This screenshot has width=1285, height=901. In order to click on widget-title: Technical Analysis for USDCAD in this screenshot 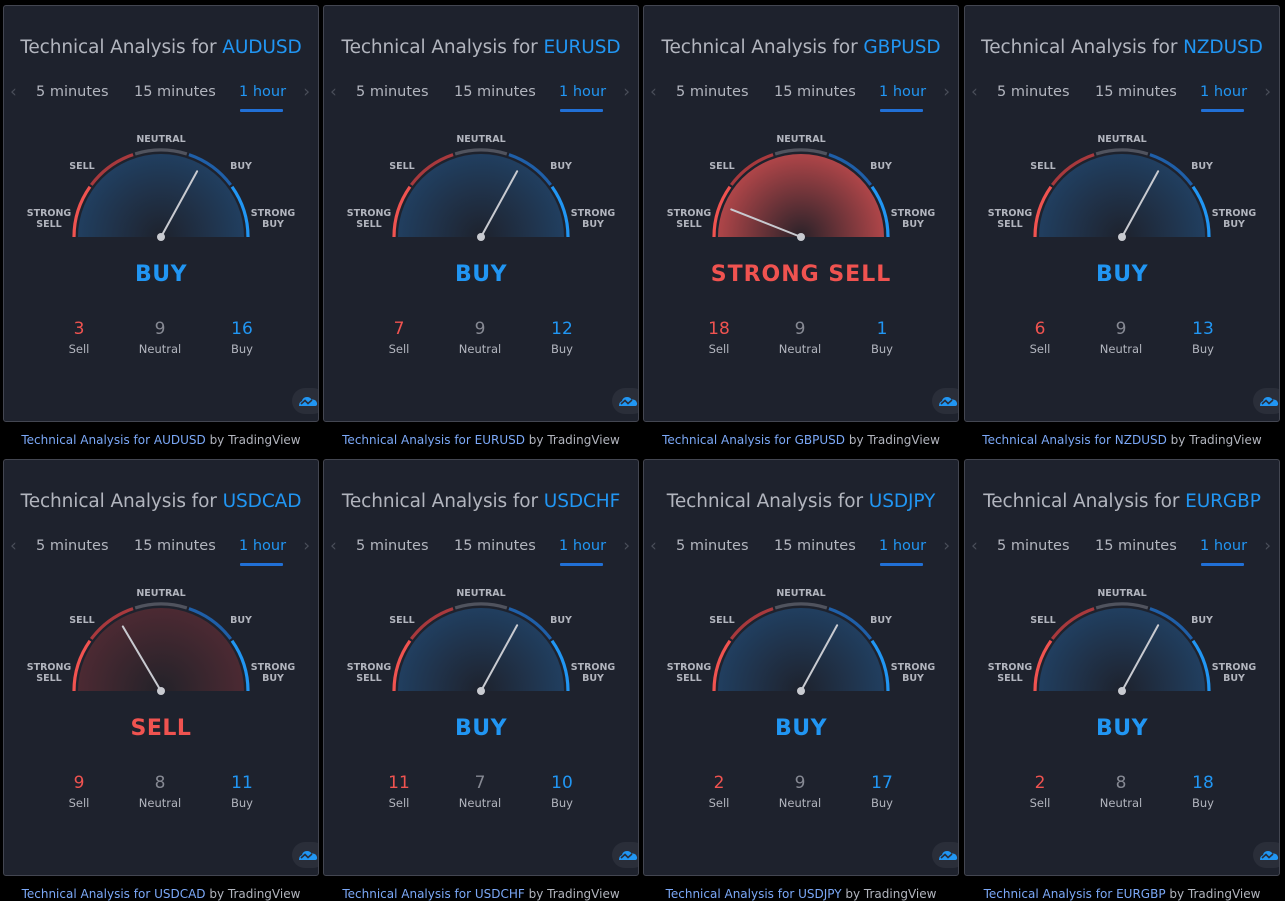, I will do `click(161, 501)`.